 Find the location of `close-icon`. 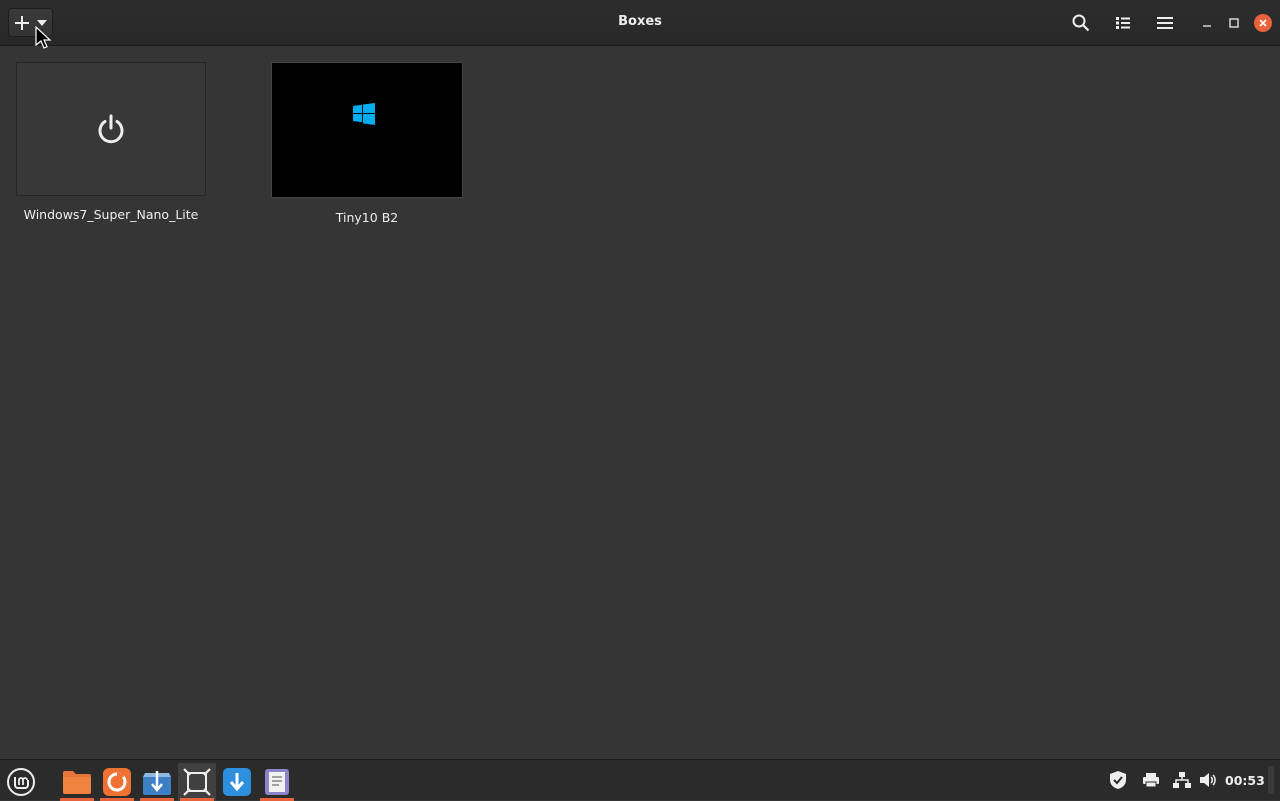

close-icon is located at coordinates (1263, 23).